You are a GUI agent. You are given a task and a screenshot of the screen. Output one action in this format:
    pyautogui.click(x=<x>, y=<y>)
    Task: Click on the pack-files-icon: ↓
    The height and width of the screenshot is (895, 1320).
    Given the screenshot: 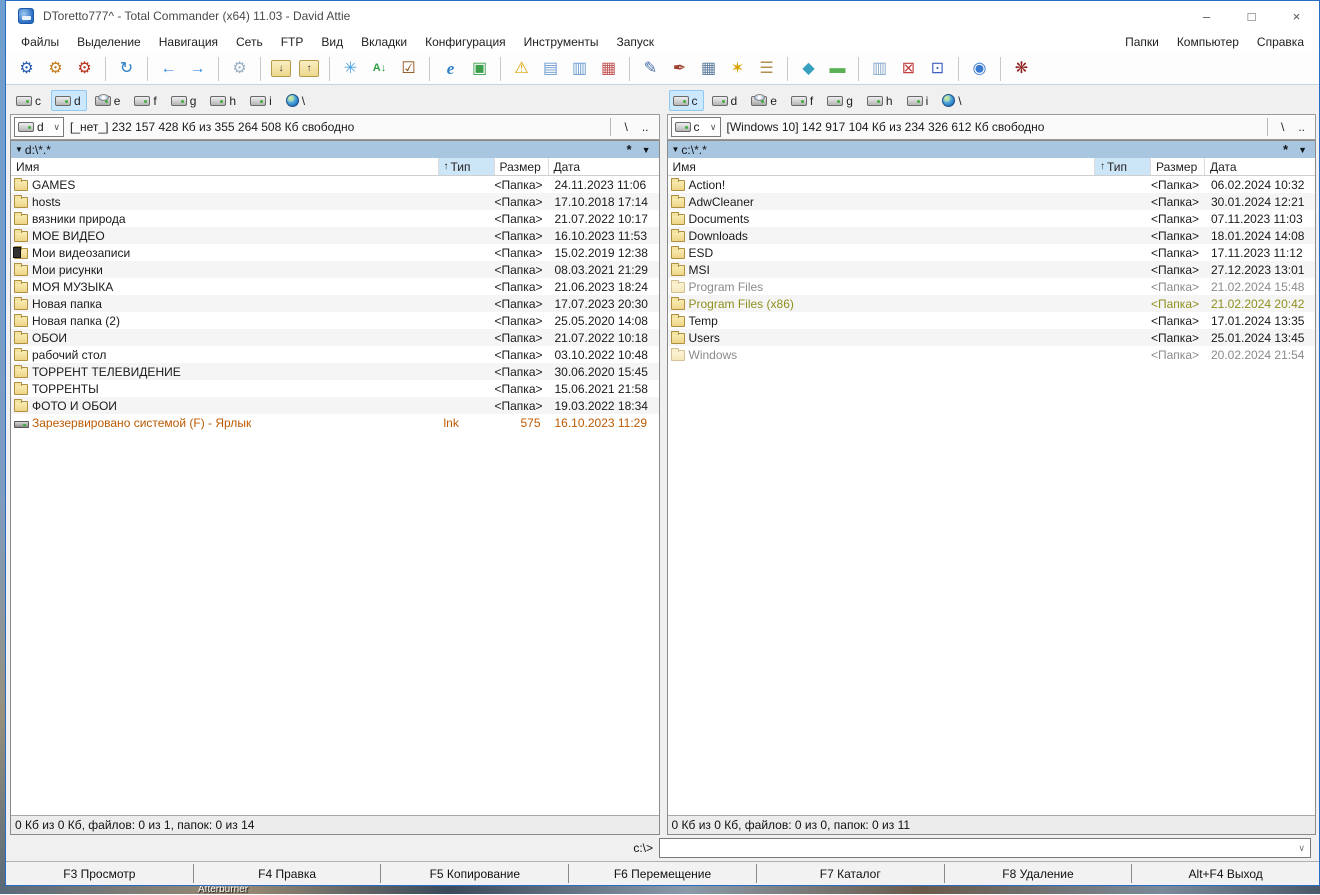 What is the action you would take?
    pyautogui.click(x=281, y=68)
    